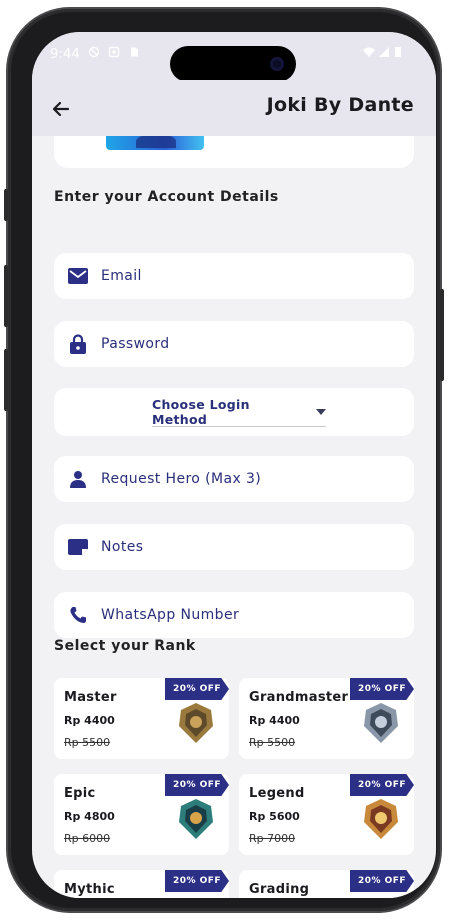 This screenshot has height=920, width=450. I want to click on email-field-container, so click(234, 276).